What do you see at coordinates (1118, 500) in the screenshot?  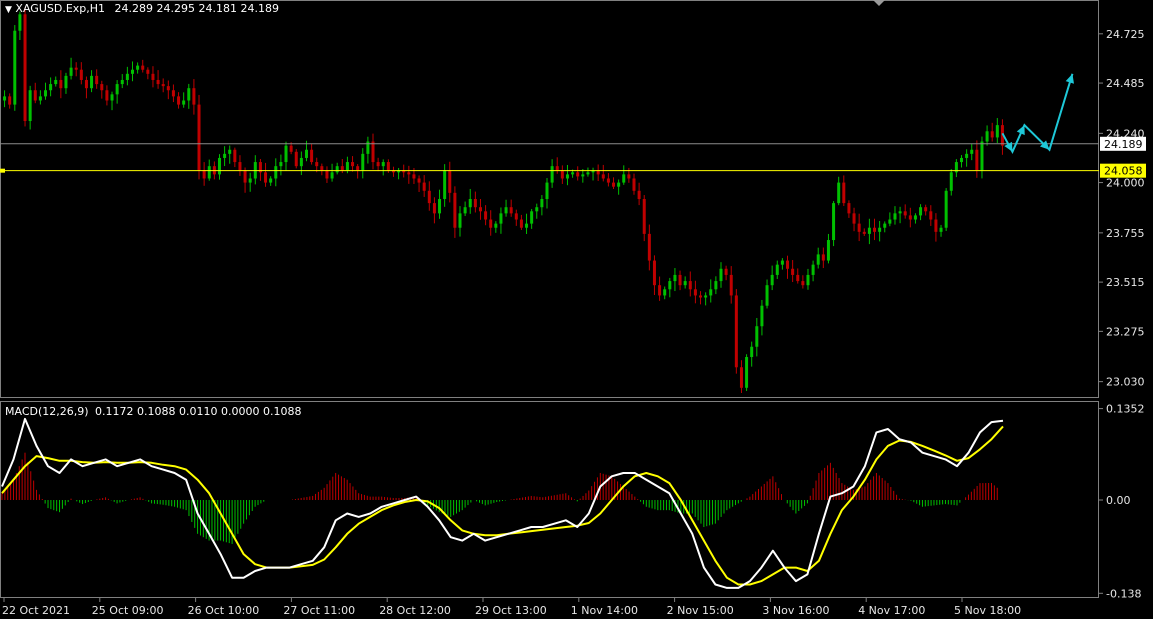 I see `macd-tick-label: 0.00` at bounding box center [1118, 500].